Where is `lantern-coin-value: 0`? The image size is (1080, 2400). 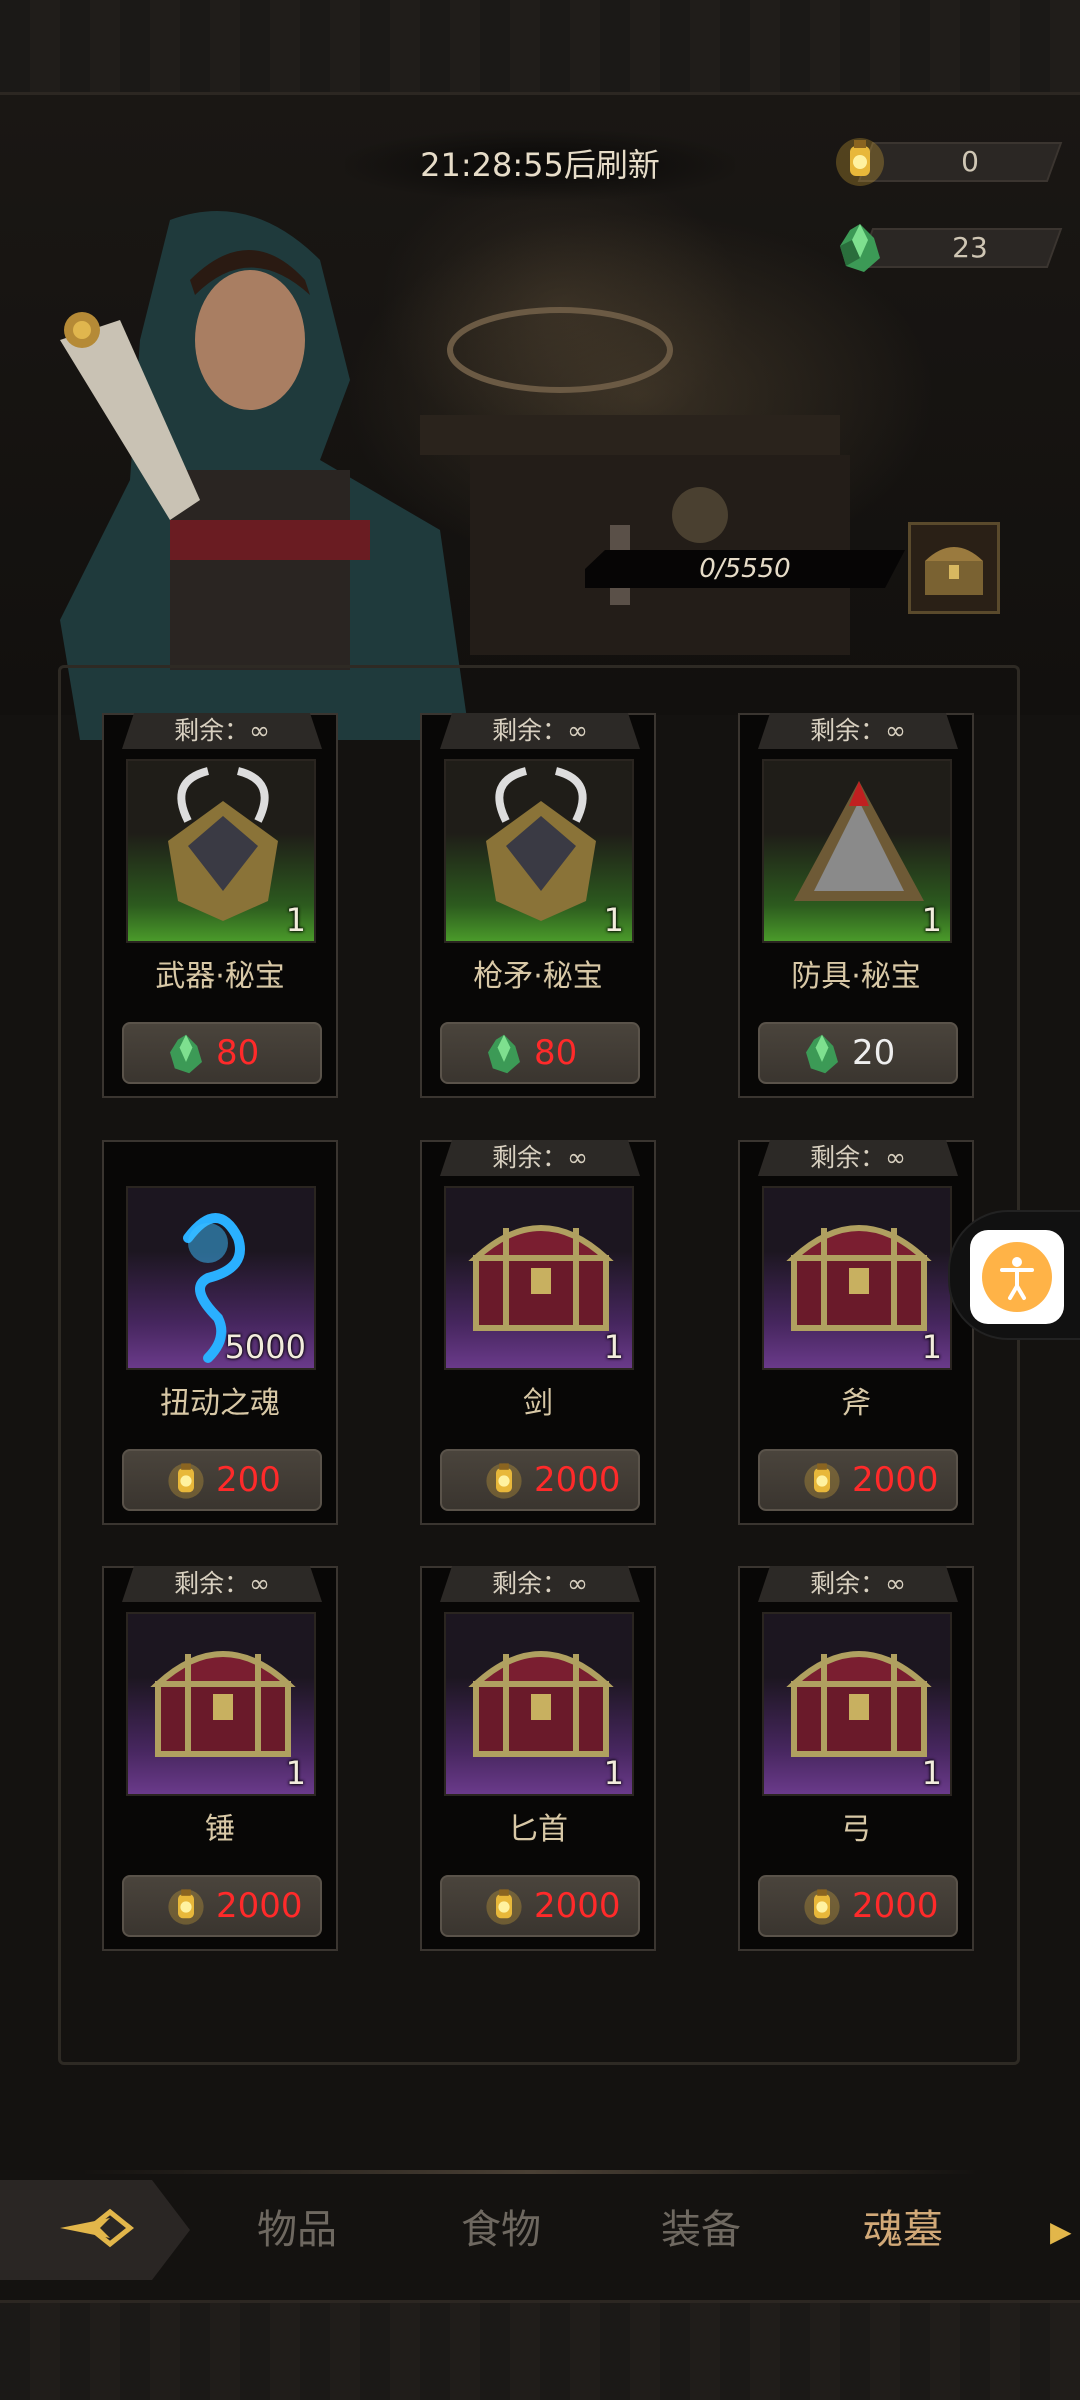
lantern-coin-value: 0 is located at coordinates (970, 161).